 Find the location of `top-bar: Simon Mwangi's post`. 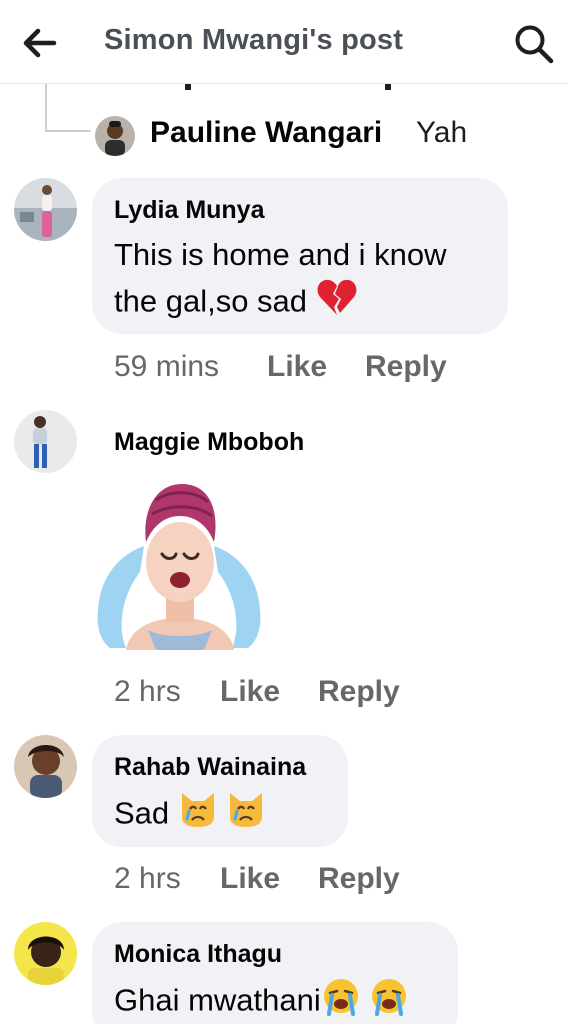

top-bar: Simon Mwangi's post is located at coordinates (283, 42).